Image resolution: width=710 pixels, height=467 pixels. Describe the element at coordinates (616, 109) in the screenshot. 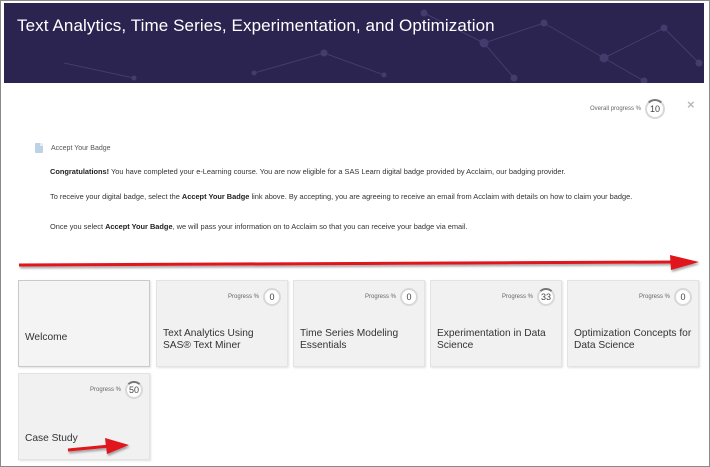

I see `overall-progress-label: Overall progress %` at that location.